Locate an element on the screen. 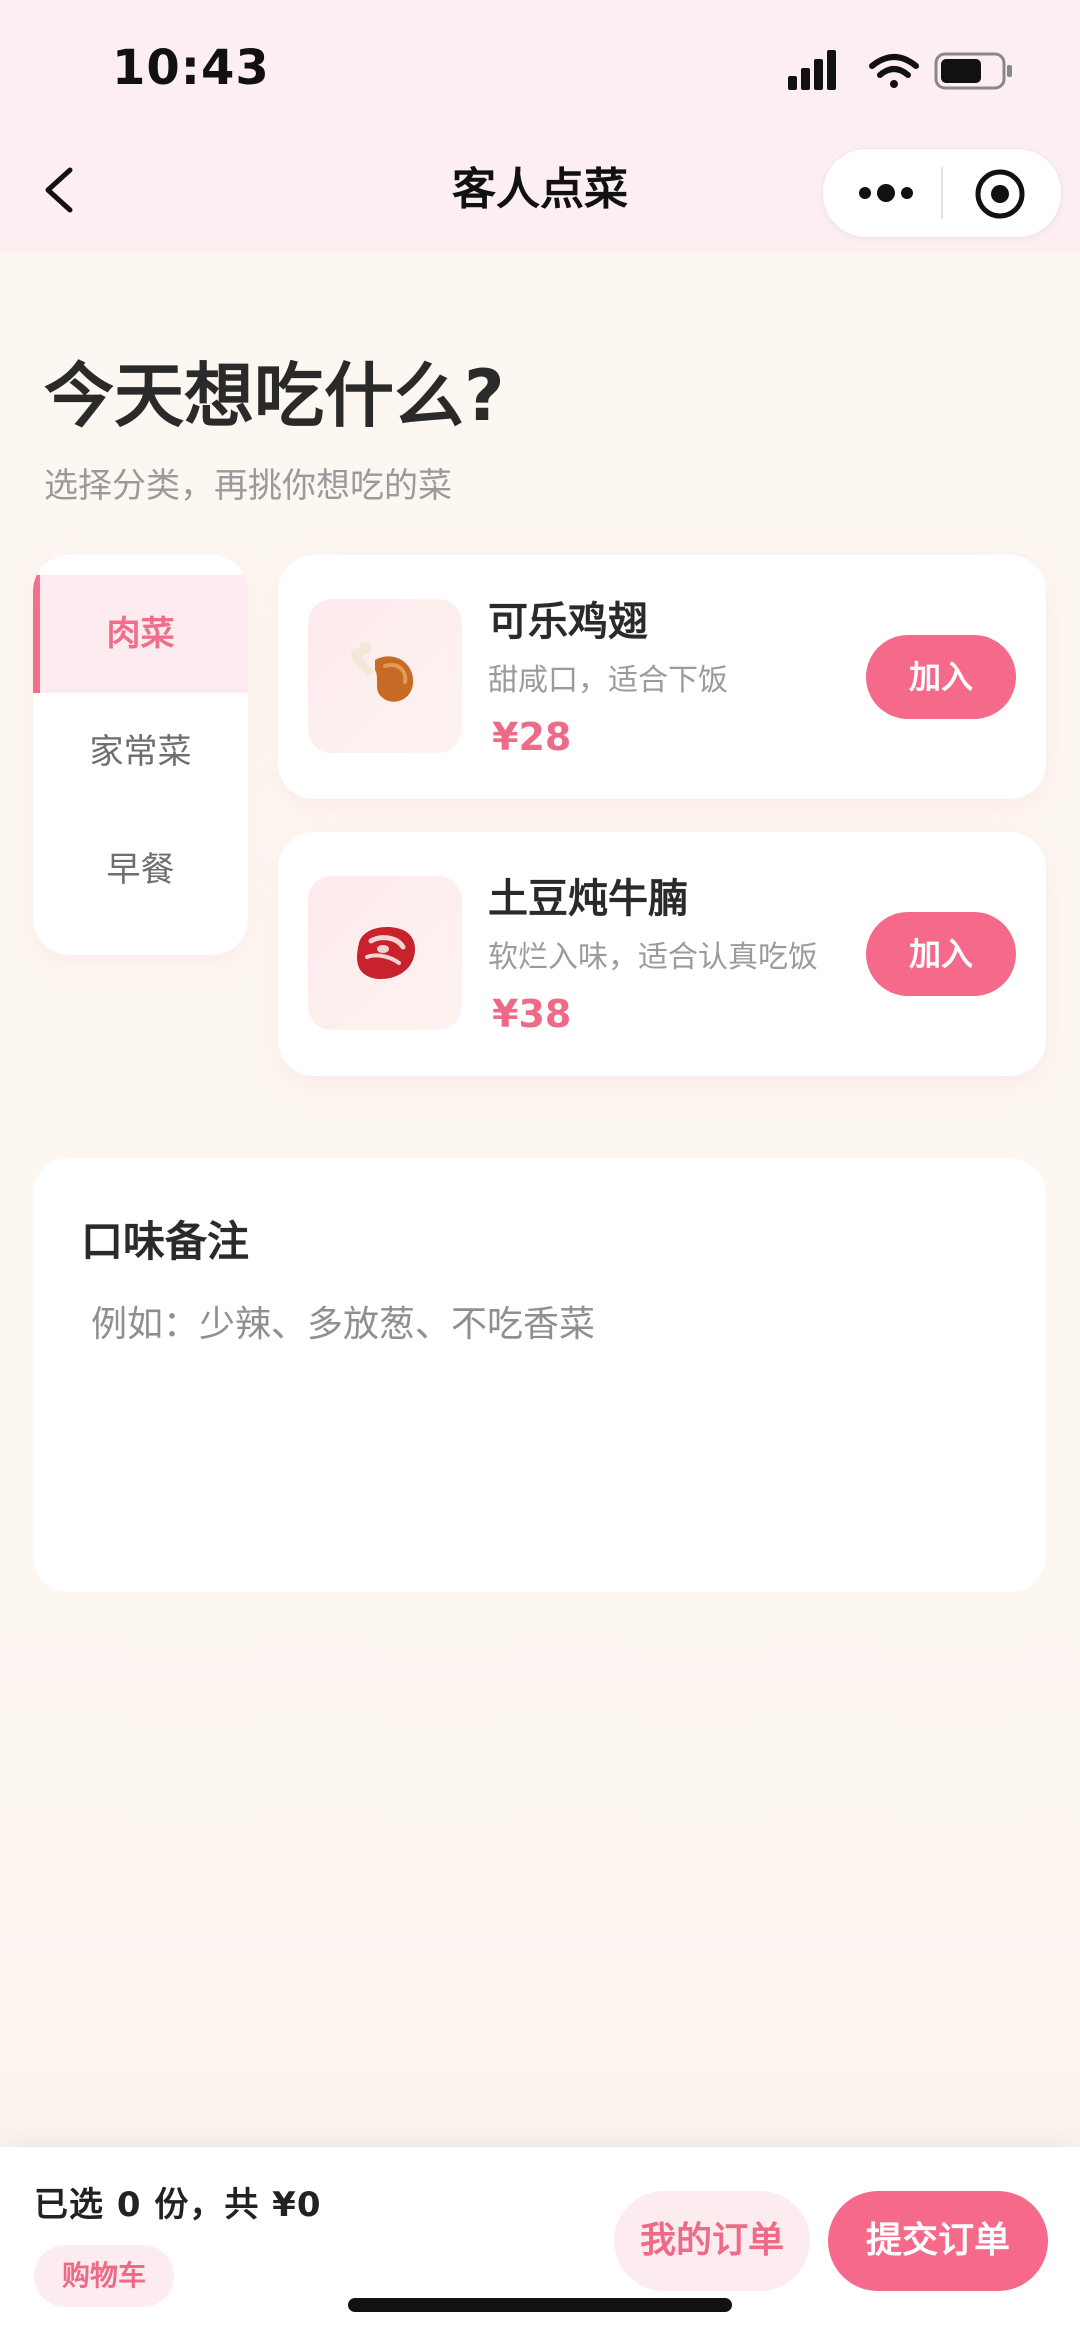 The image size is (1080, 2337). dish-name: 土豆炖牛腩 is located at coordinates (588, 899).